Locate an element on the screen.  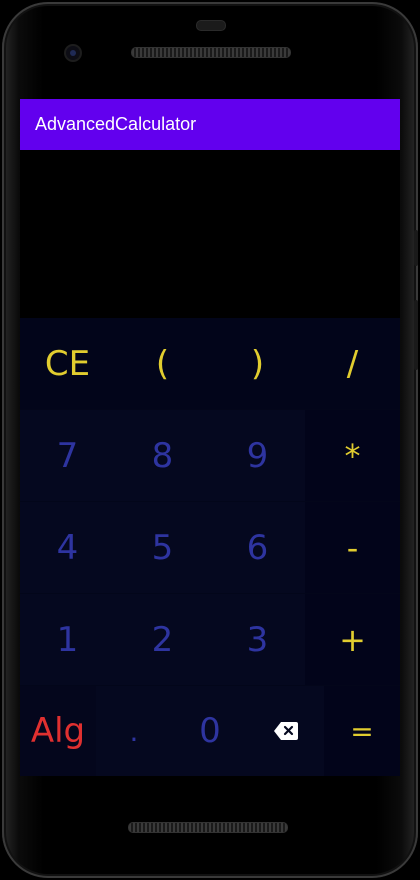
bottom-speaker-grille is located at coordinates (208, 827).